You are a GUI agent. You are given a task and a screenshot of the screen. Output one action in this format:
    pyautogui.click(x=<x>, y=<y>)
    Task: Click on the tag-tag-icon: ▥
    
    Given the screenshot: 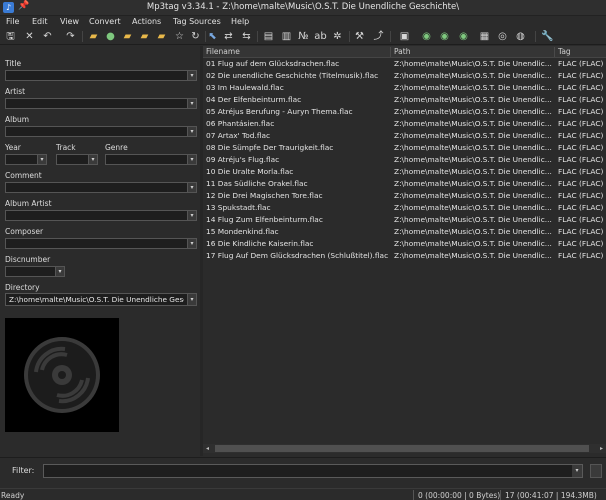 What is the action you would take?
    pyautogui.click(x=286, y=36)
    